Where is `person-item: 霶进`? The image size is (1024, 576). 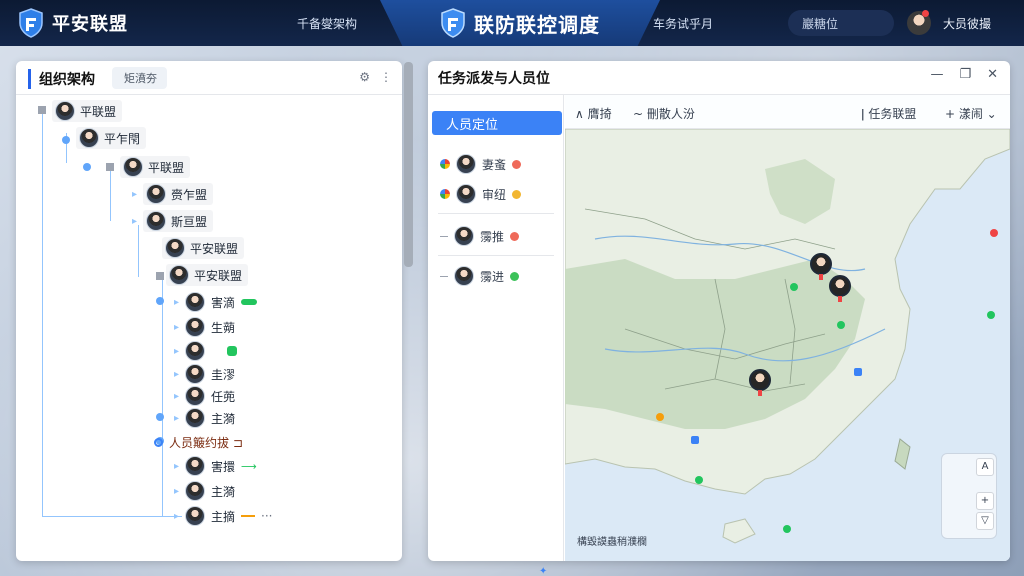
person-item: 霶进 is located at coordinates (480, 276).